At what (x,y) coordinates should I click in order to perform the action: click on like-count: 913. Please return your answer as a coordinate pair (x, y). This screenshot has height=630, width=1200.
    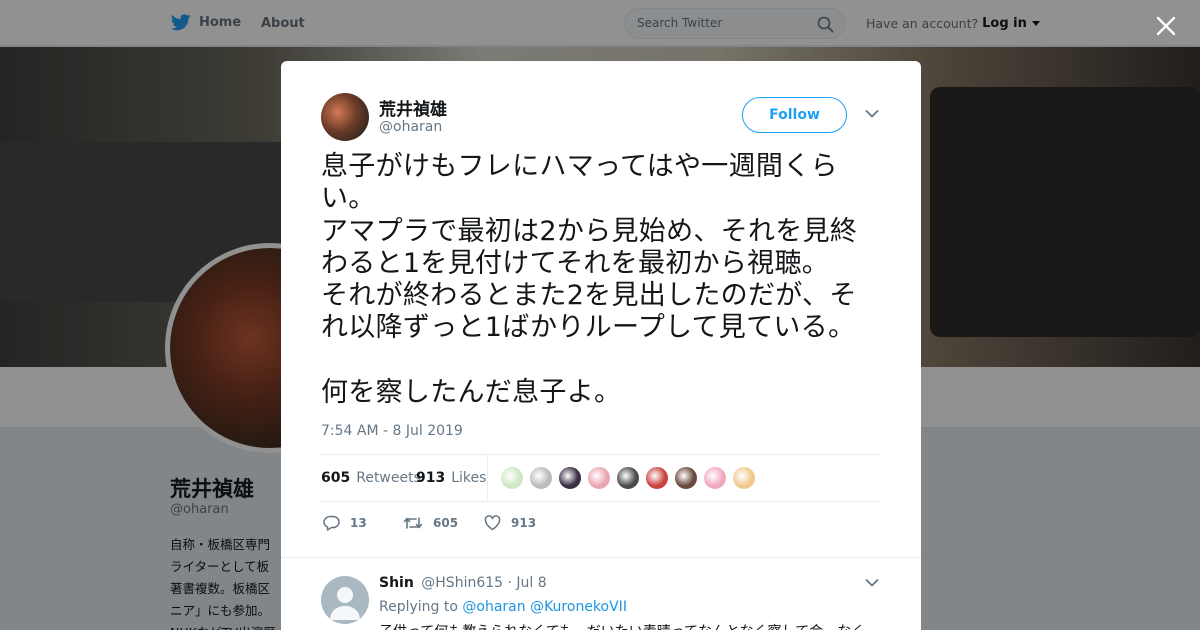
    Looking at the image, I should click on (524, 523).